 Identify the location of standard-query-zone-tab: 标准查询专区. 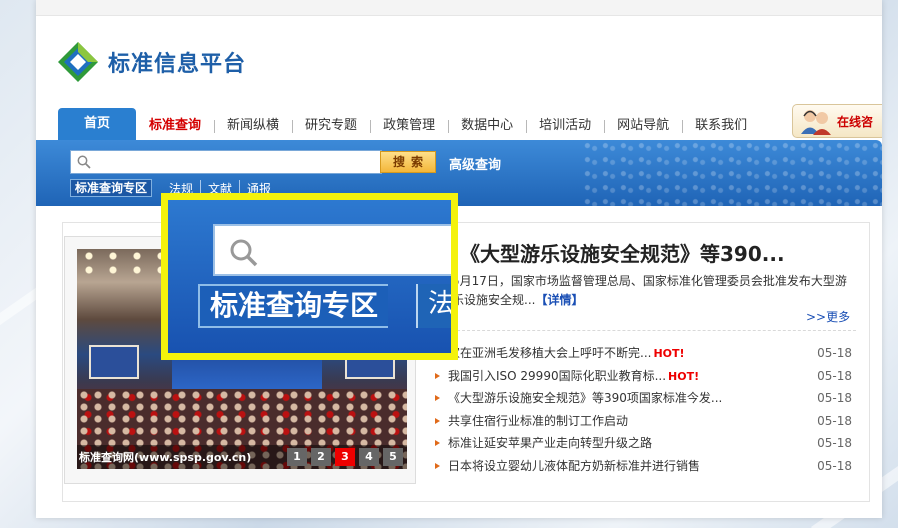
(111, 188).